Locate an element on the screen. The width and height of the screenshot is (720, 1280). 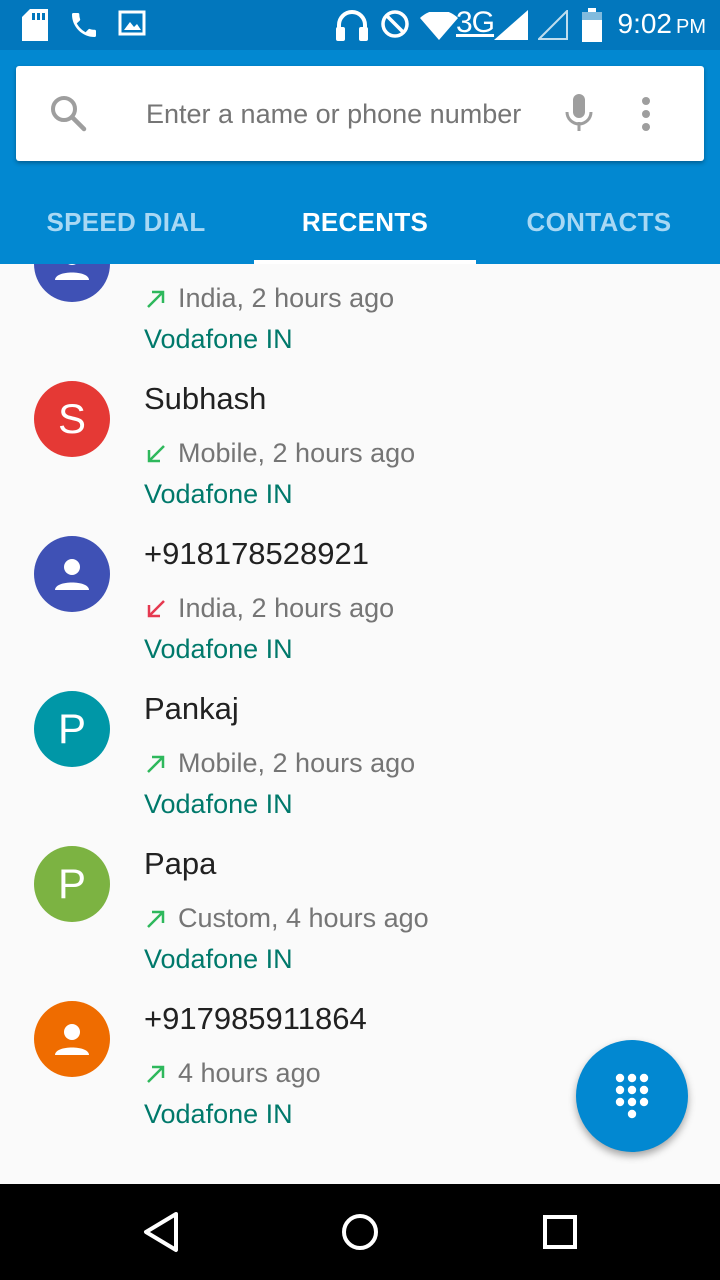
mic-icon is located at coordinates (579, 114).